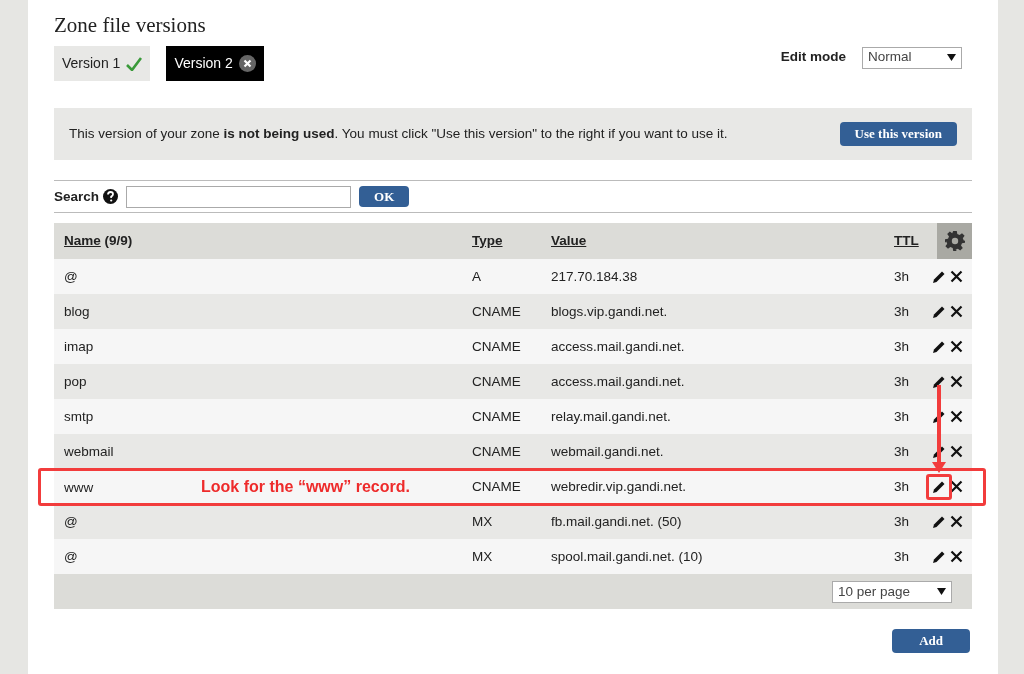 The height and width of the screenshot is (674, 1024). I want to click on search-label: Search, so click(77, 196).